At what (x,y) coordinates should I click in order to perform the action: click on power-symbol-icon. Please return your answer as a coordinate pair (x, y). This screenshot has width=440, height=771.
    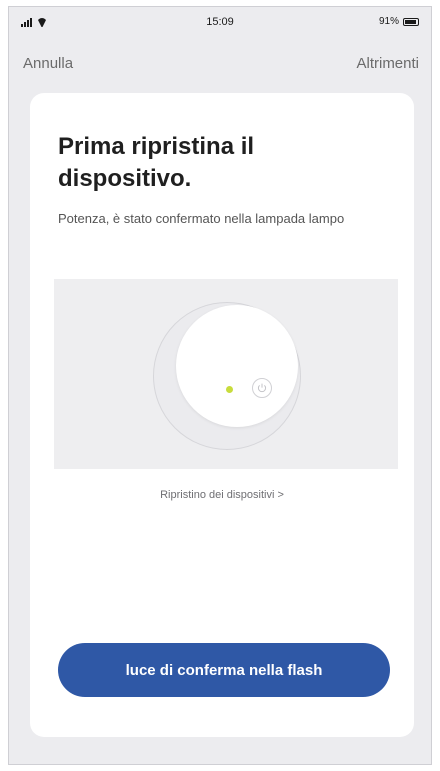
    Looking at the image, I should click on (262, 388).